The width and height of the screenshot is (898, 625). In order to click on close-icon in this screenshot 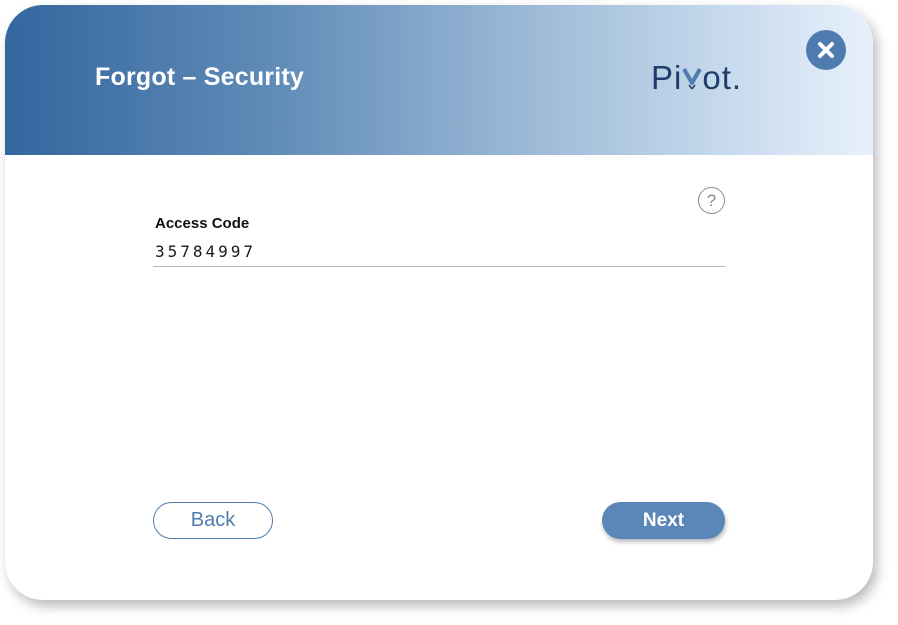, I will do `click(826, 50)`.